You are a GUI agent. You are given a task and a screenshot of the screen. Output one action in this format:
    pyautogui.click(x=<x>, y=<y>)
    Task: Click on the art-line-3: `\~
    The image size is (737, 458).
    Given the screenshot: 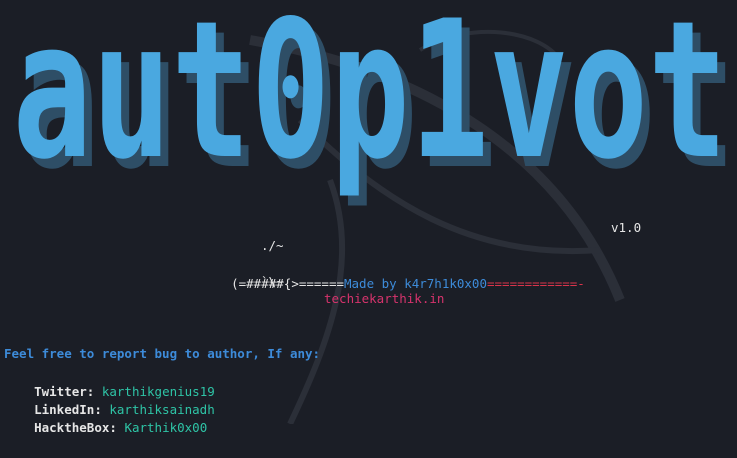 What is the action you would take?
    pyautogui.click(x=272, y=281)
    